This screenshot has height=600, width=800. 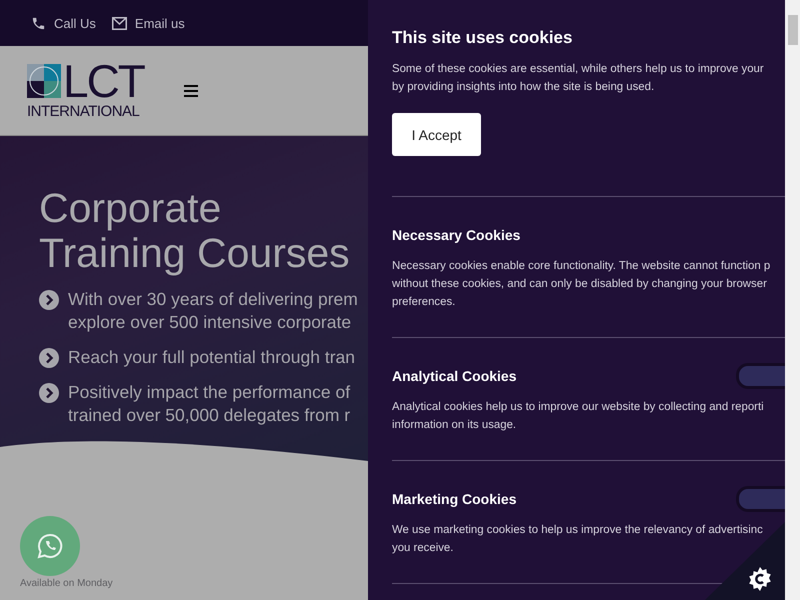 I want to click on hero-bullet-text: Positively impact the performance of trained over 50,000 delegates from r, so click(x=209, y=404).